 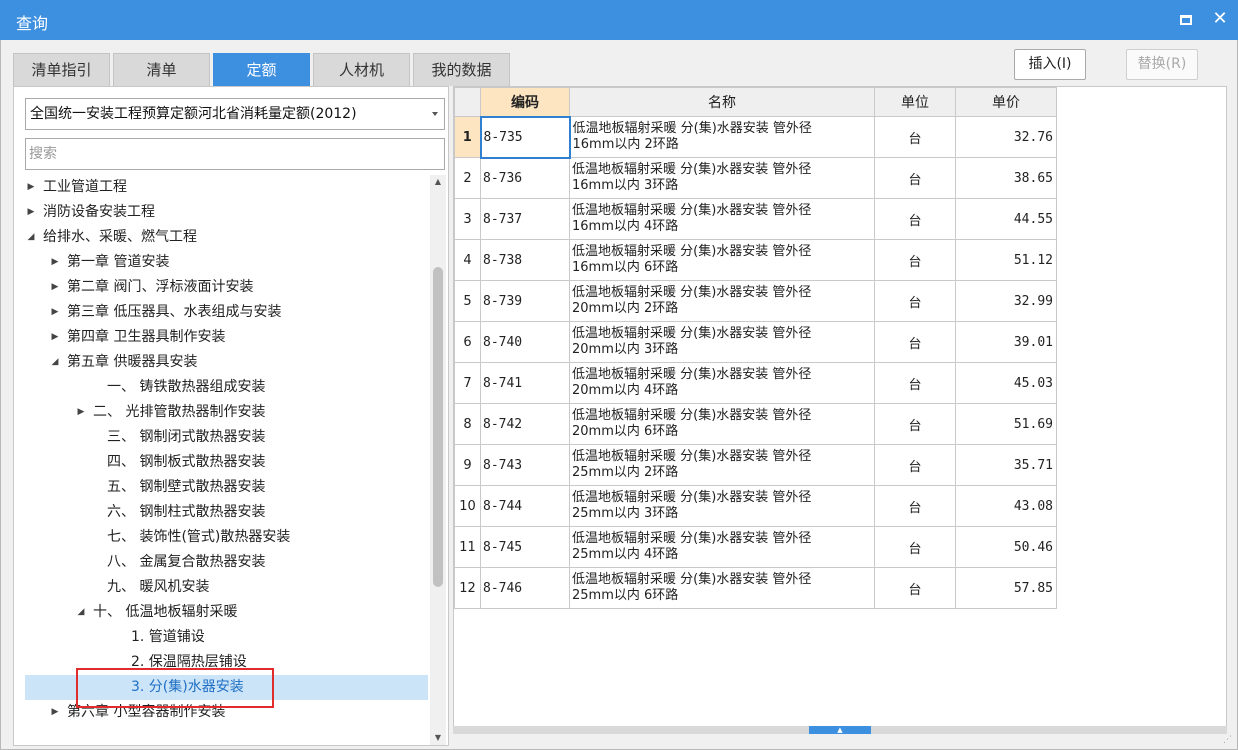 I want to click on unit-column-header: 单位, so click(x=915, y=102).